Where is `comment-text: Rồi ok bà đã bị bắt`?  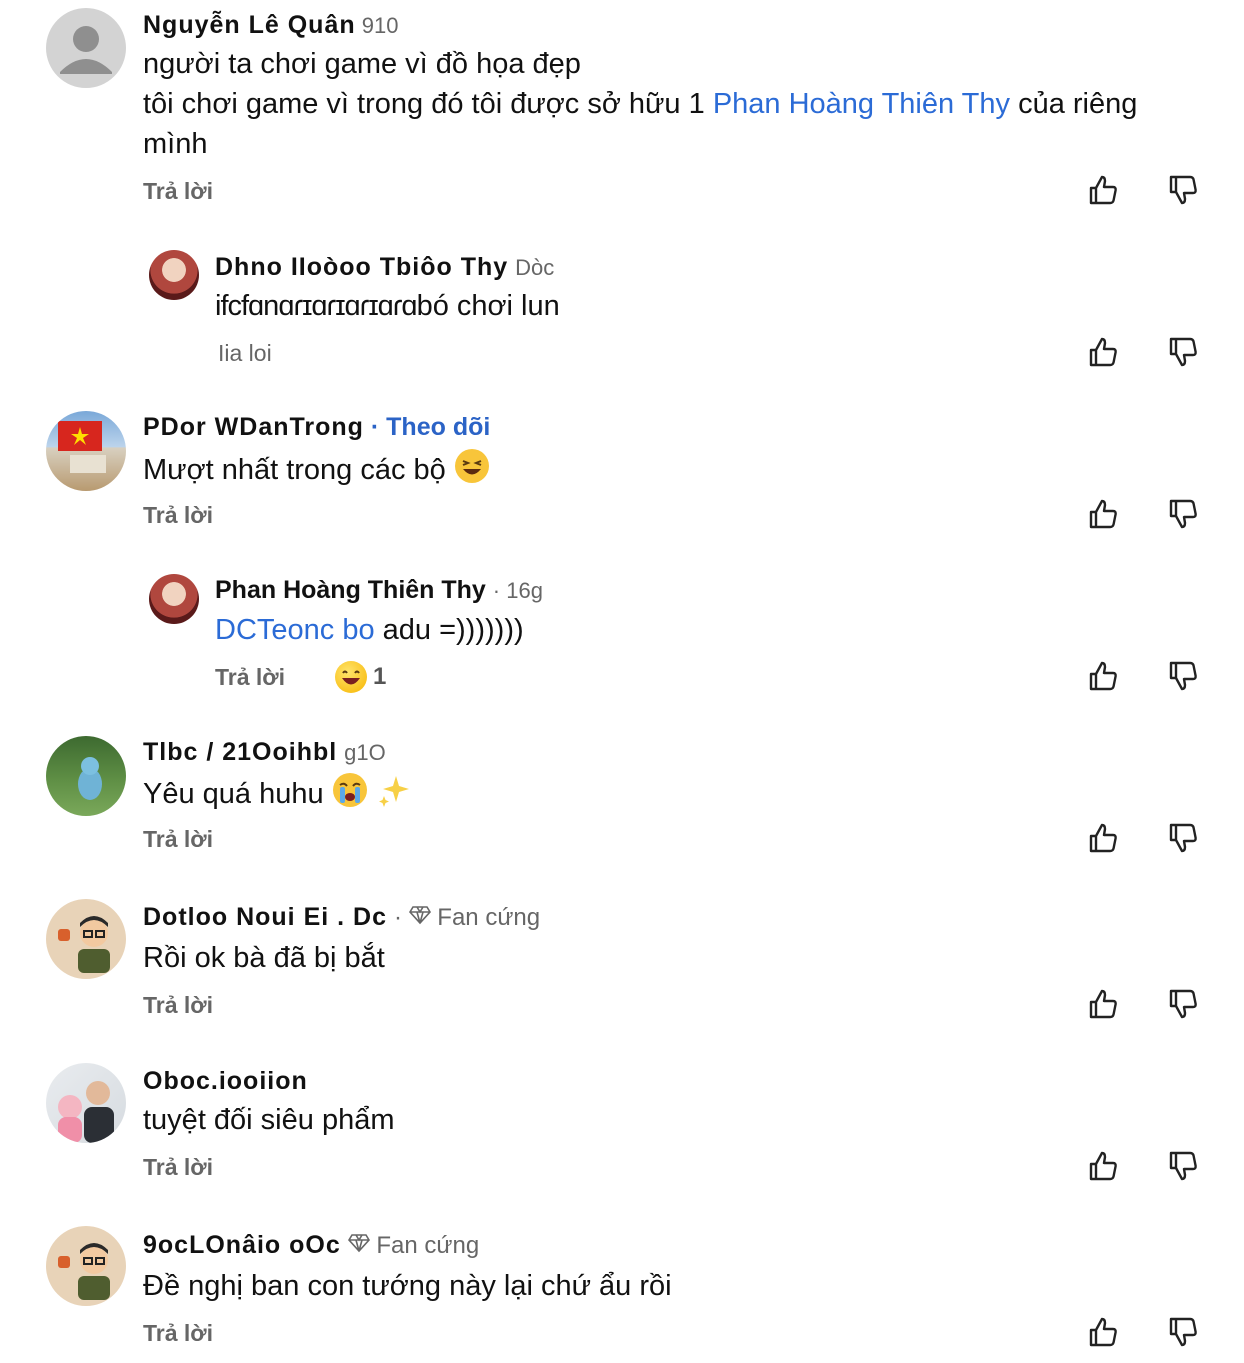
comment-text: Rồi ok bà đã bị bắt is located at coordinates (264, 958).